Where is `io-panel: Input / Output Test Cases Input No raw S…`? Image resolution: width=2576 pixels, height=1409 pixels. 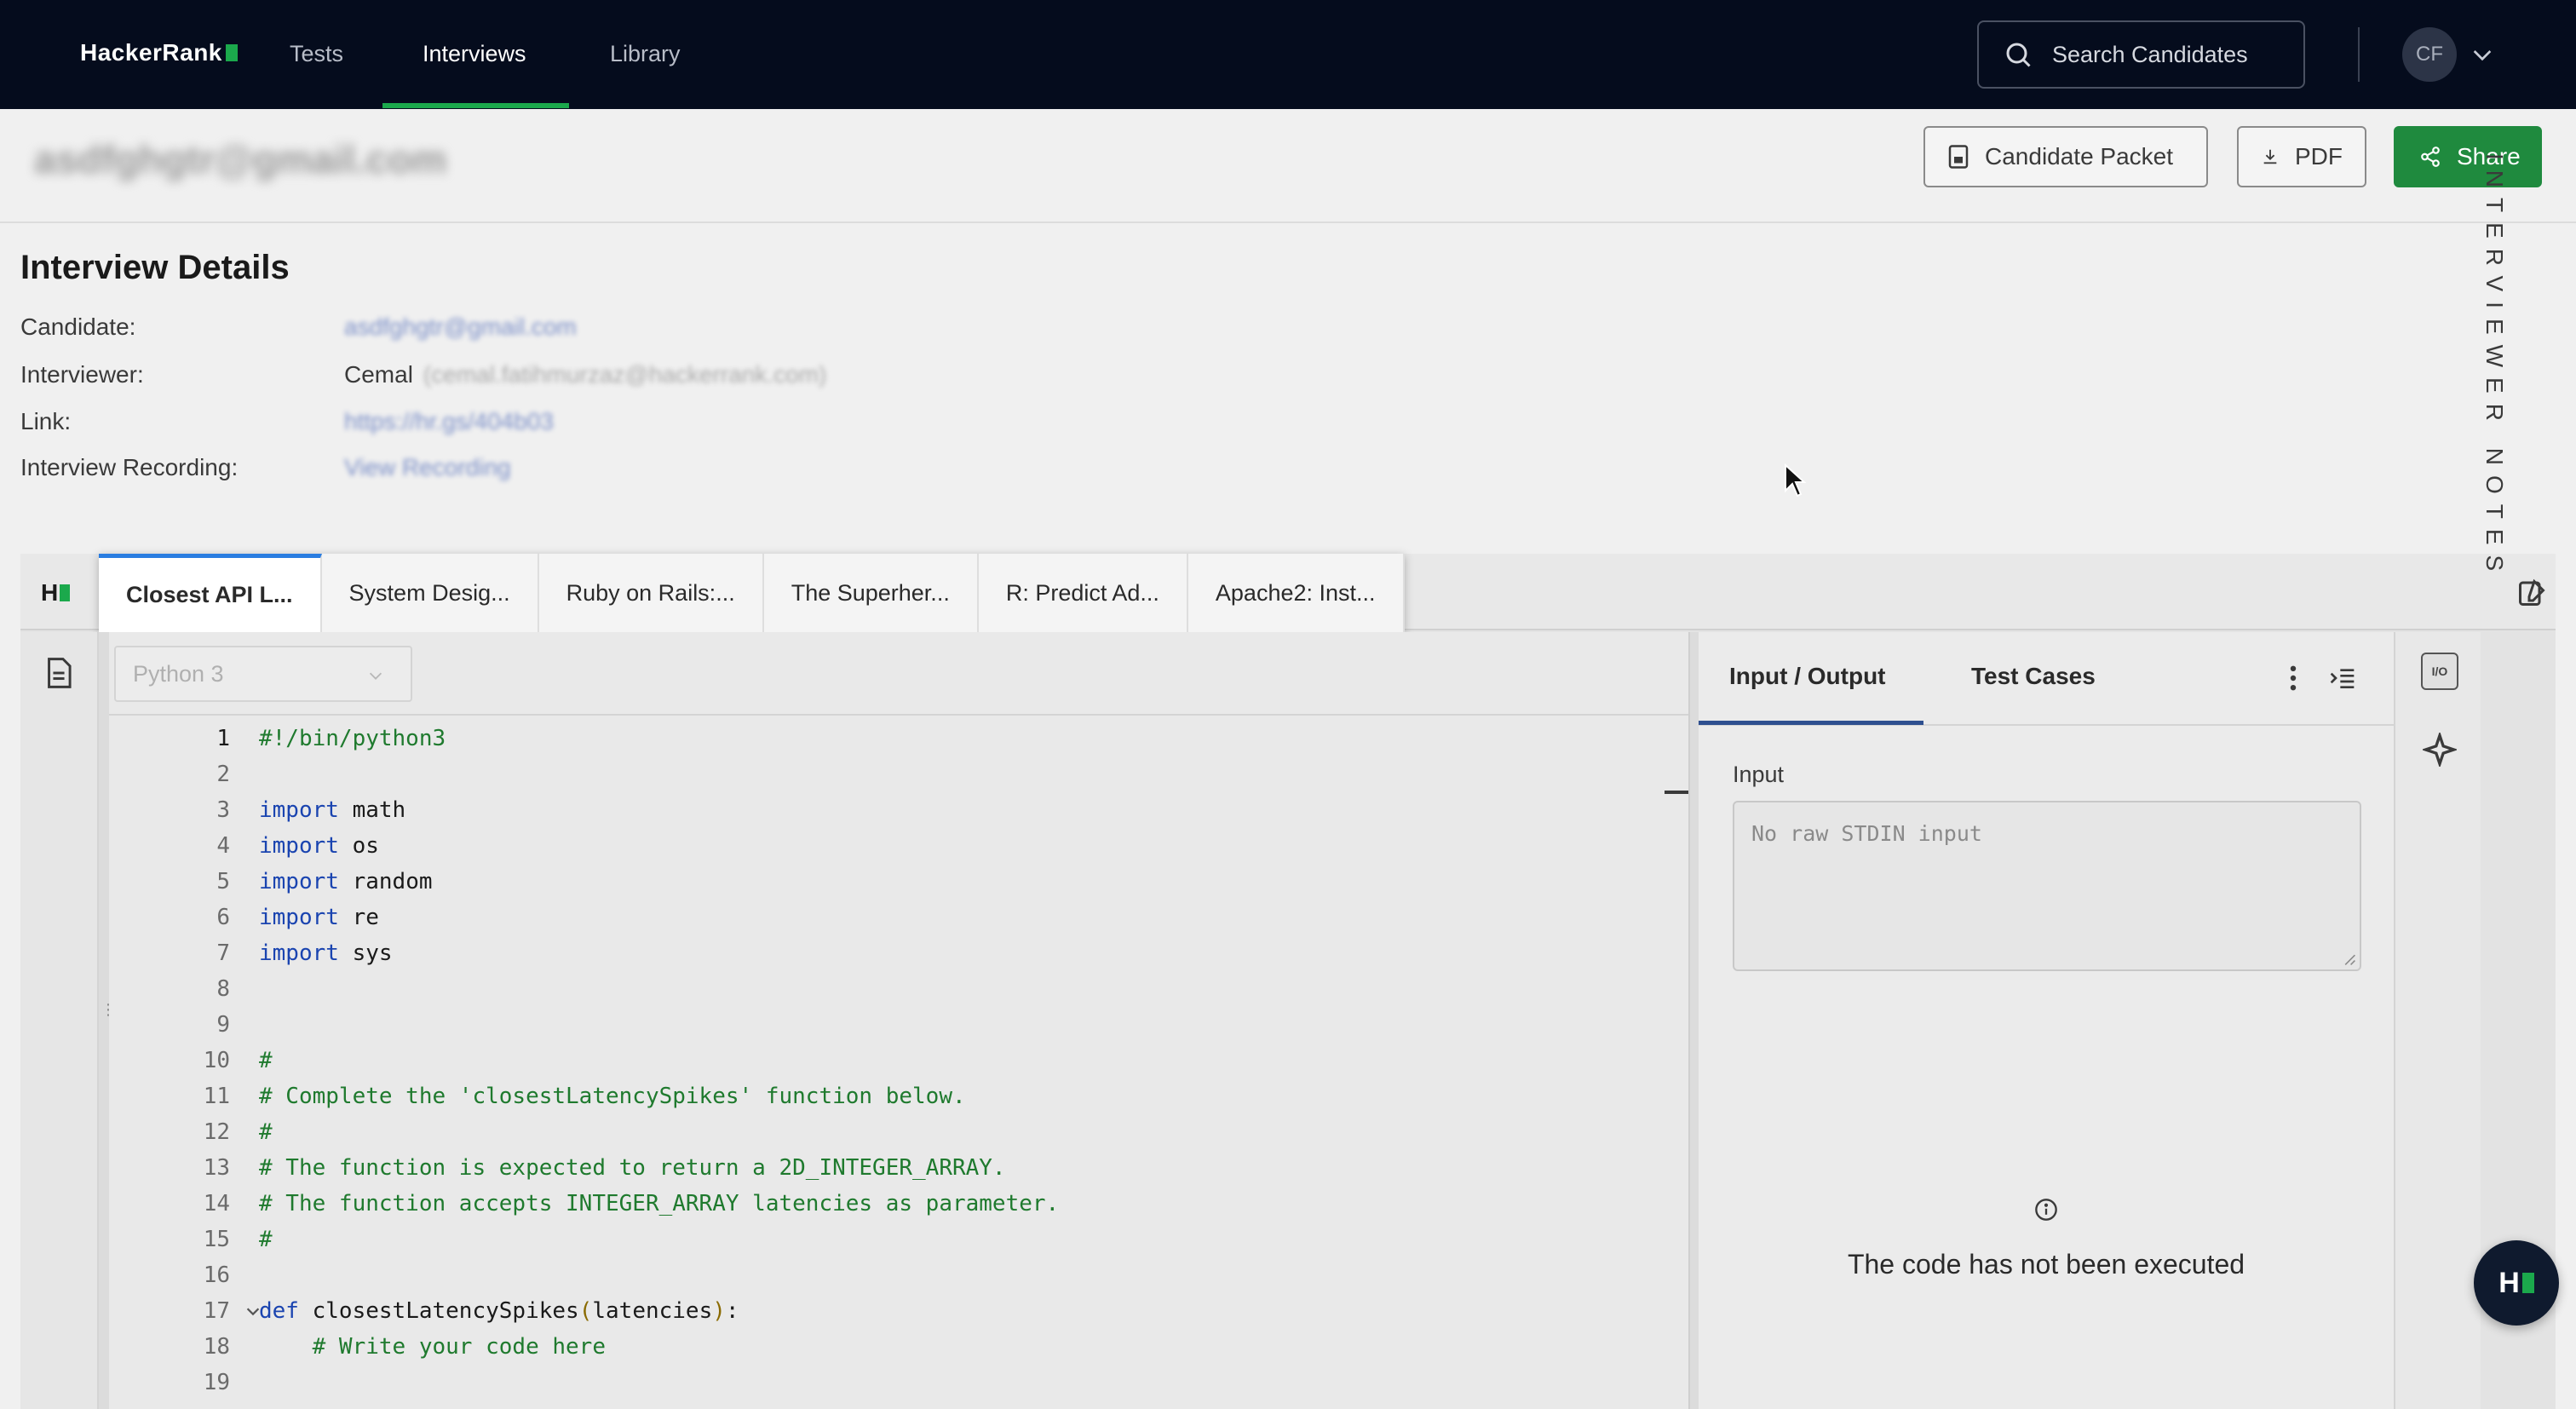 io-panel: Input / Output Test Cases Input No raw S… is located at coordinates (2047, 1020).